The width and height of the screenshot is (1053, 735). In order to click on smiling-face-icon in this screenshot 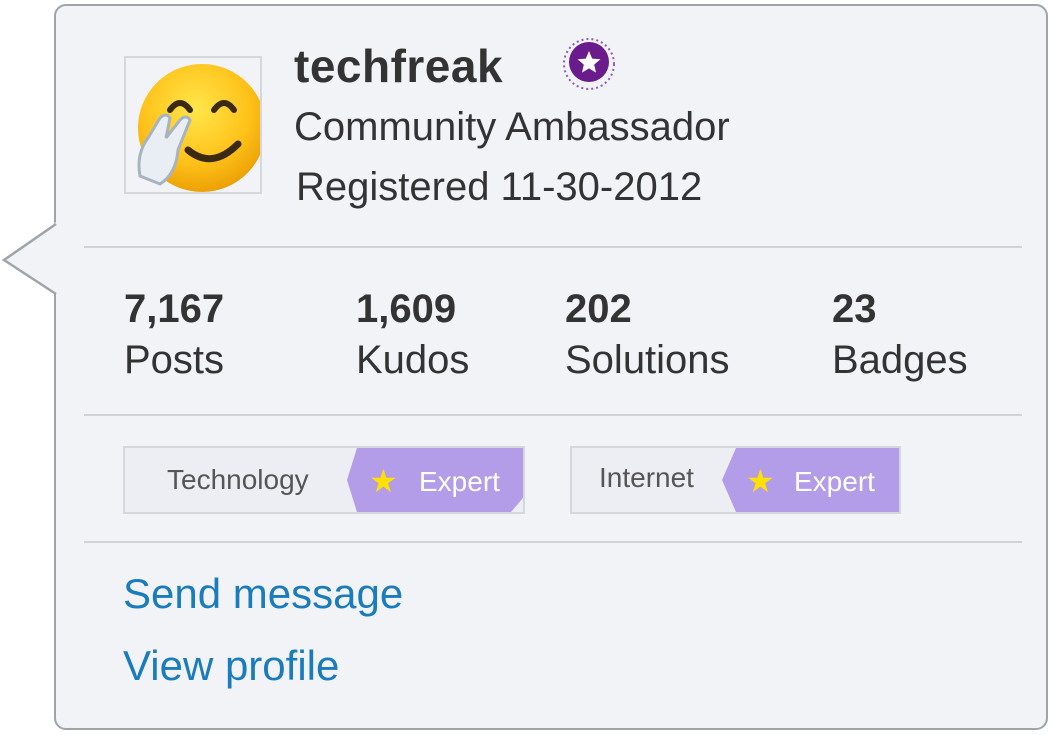, I will do `click(198, 128)`.